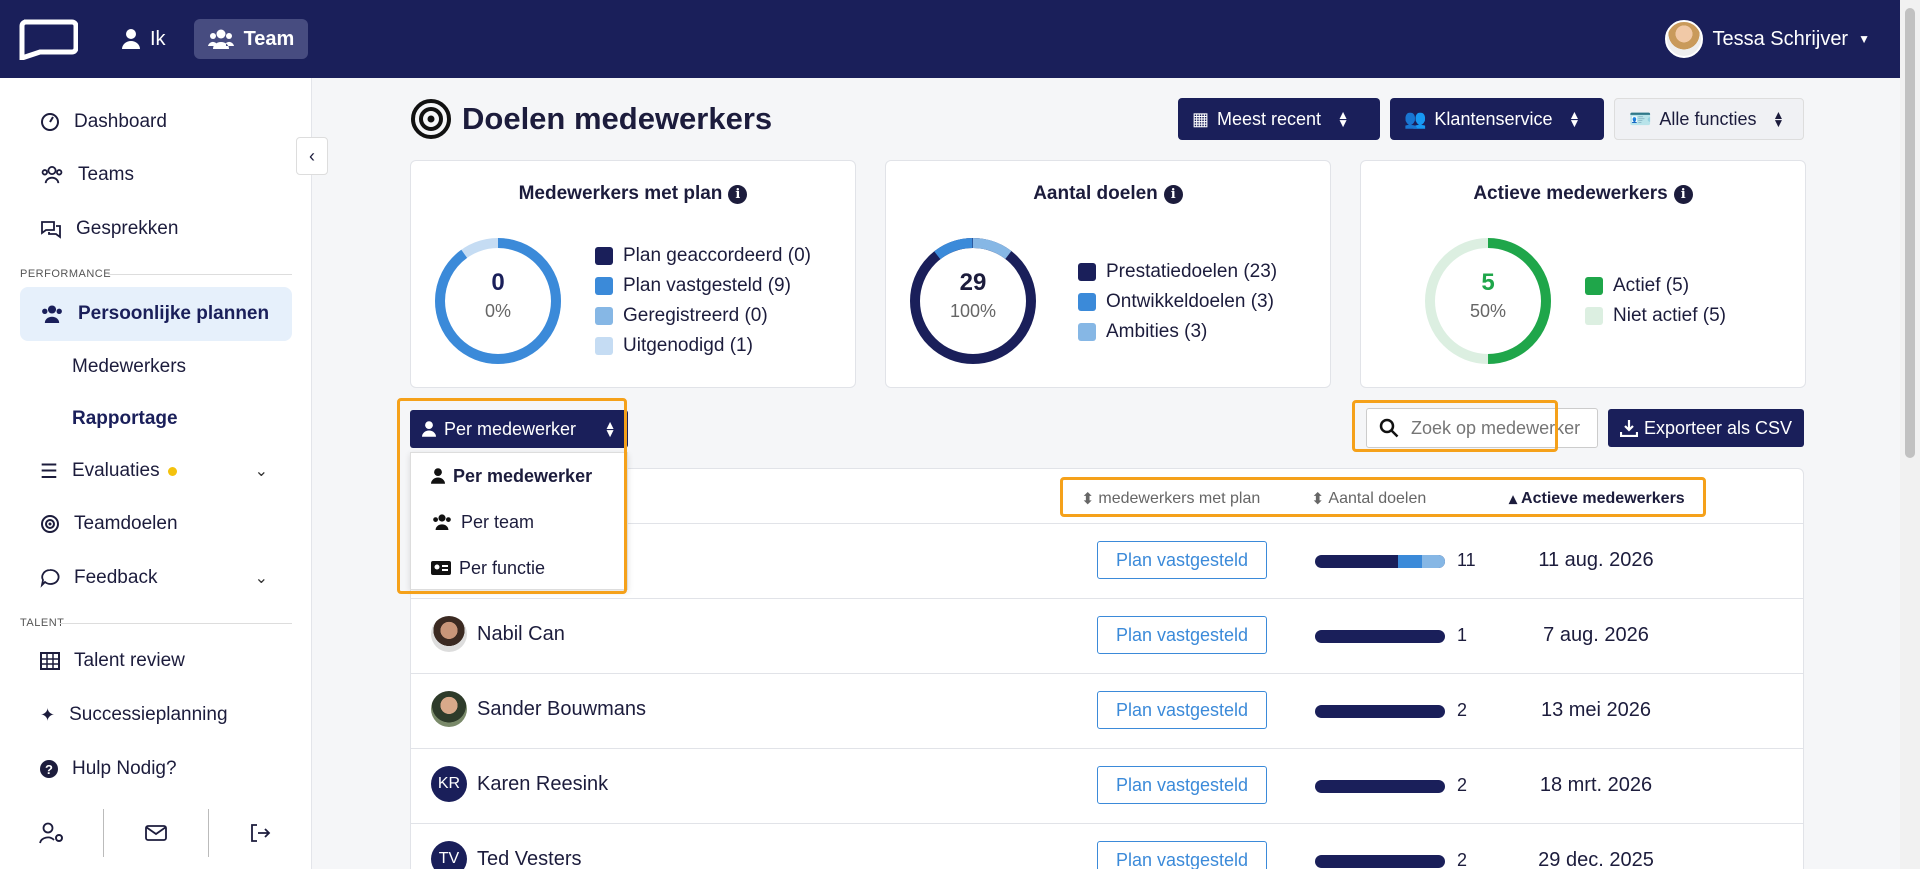 This screenshot has height=869, width=1920. Describe the element at coordinates (1107, 635) in the screenshot. I see `table-row: Nabil Can Plan vastgesteld 1 7 aug. 2026` at that location.